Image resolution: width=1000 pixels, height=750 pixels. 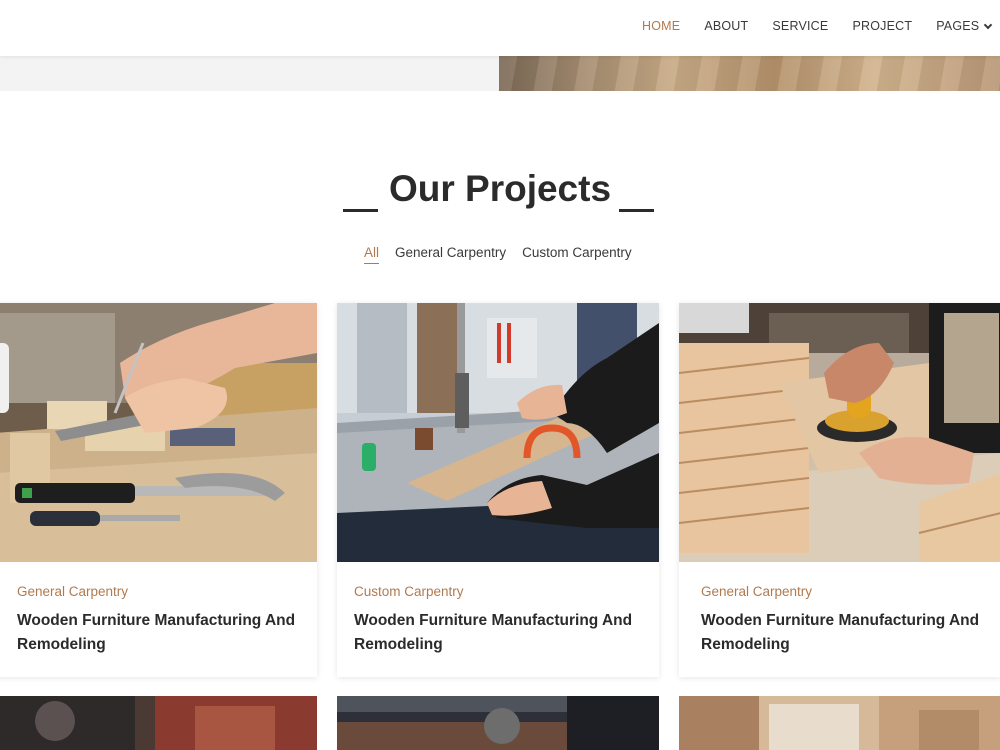 What do you see at coordinates (958, 26) in the screenshot?
I see `nav-item-label: PAGES` at bounding box center [958, 26].